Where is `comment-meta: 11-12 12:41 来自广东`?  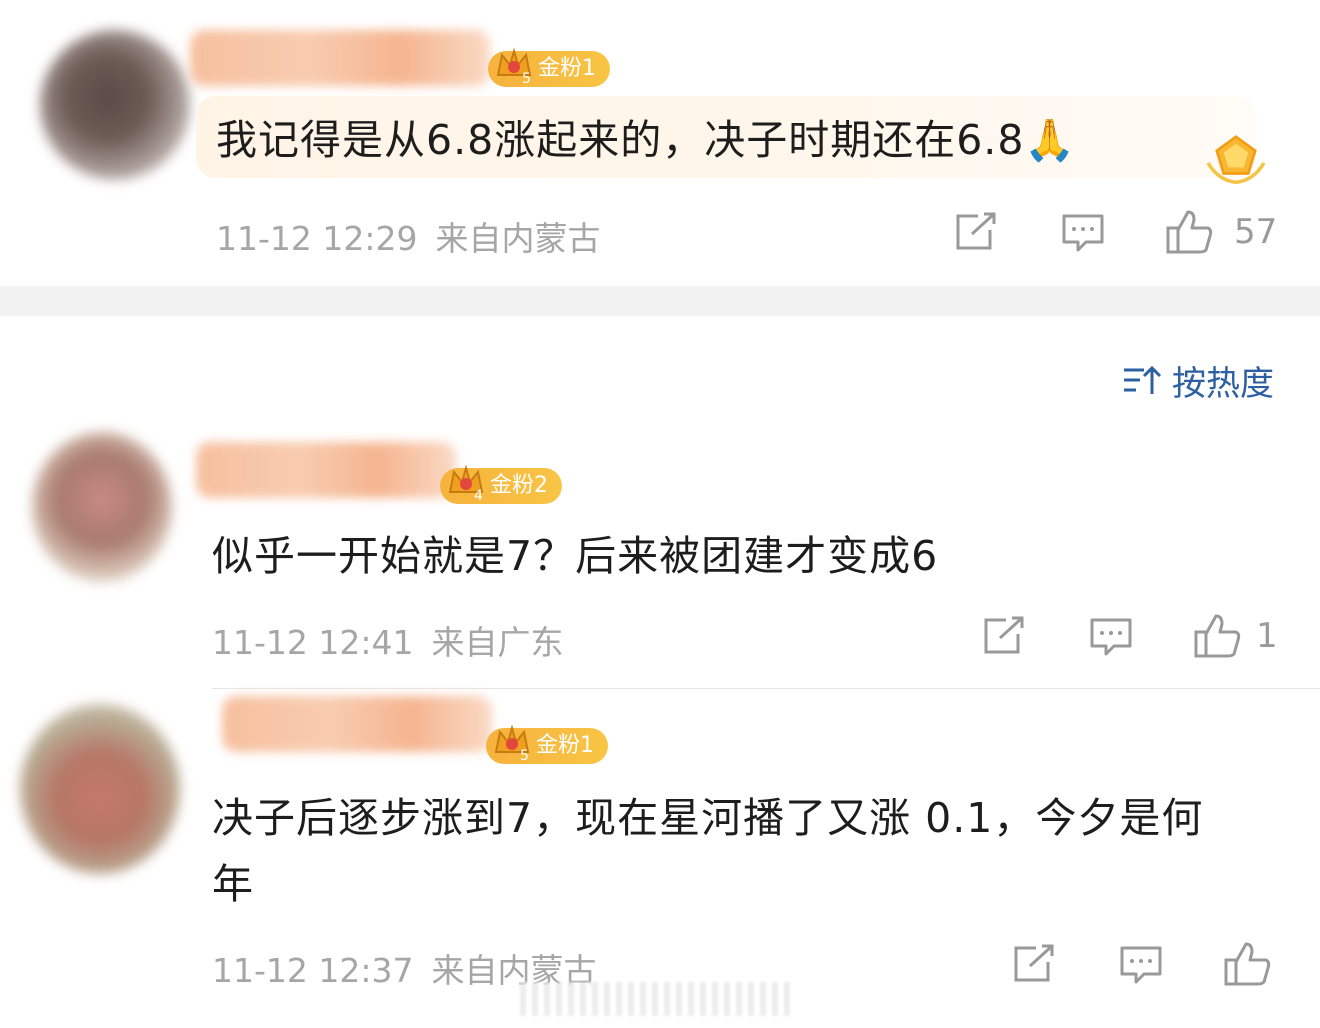 comment-meta: 11-12 12:41 来自广东 is located at coordinates (396, 640).